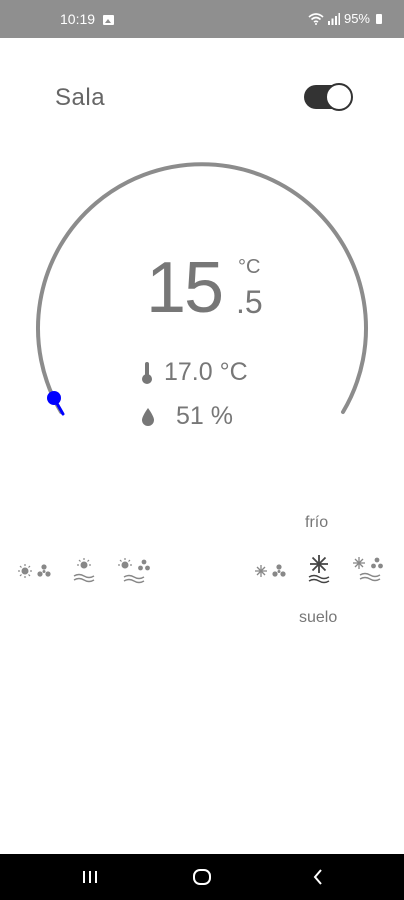 The width and height of the screenshot is (404, 900). I want to click on droplet-icon, so click(148, 416).